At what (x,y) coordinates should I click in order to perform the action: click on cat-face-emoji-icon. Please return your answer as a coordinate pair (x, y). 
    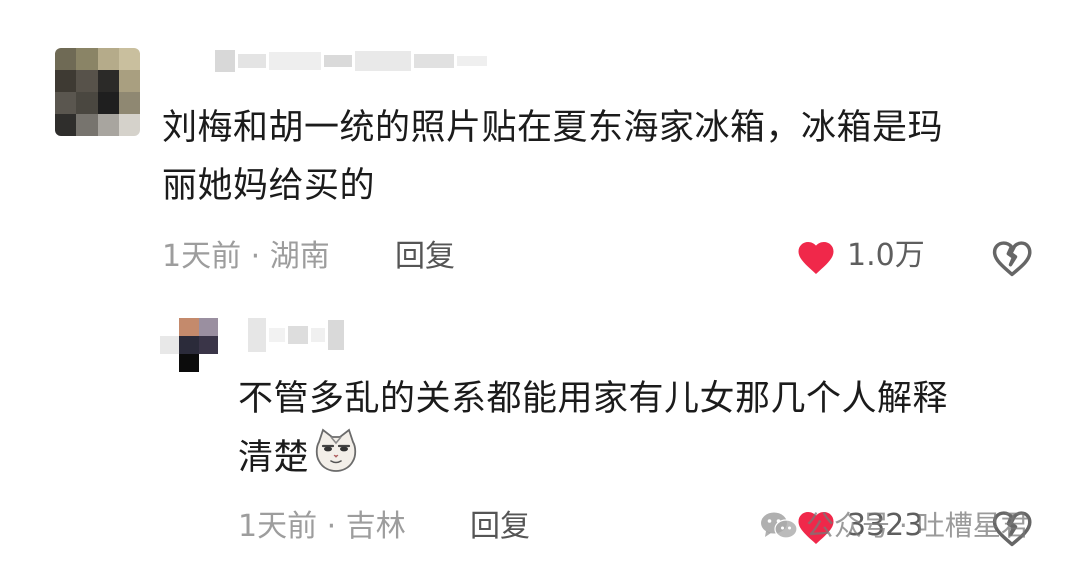
    Looking at the image, I should click on (336, 459).